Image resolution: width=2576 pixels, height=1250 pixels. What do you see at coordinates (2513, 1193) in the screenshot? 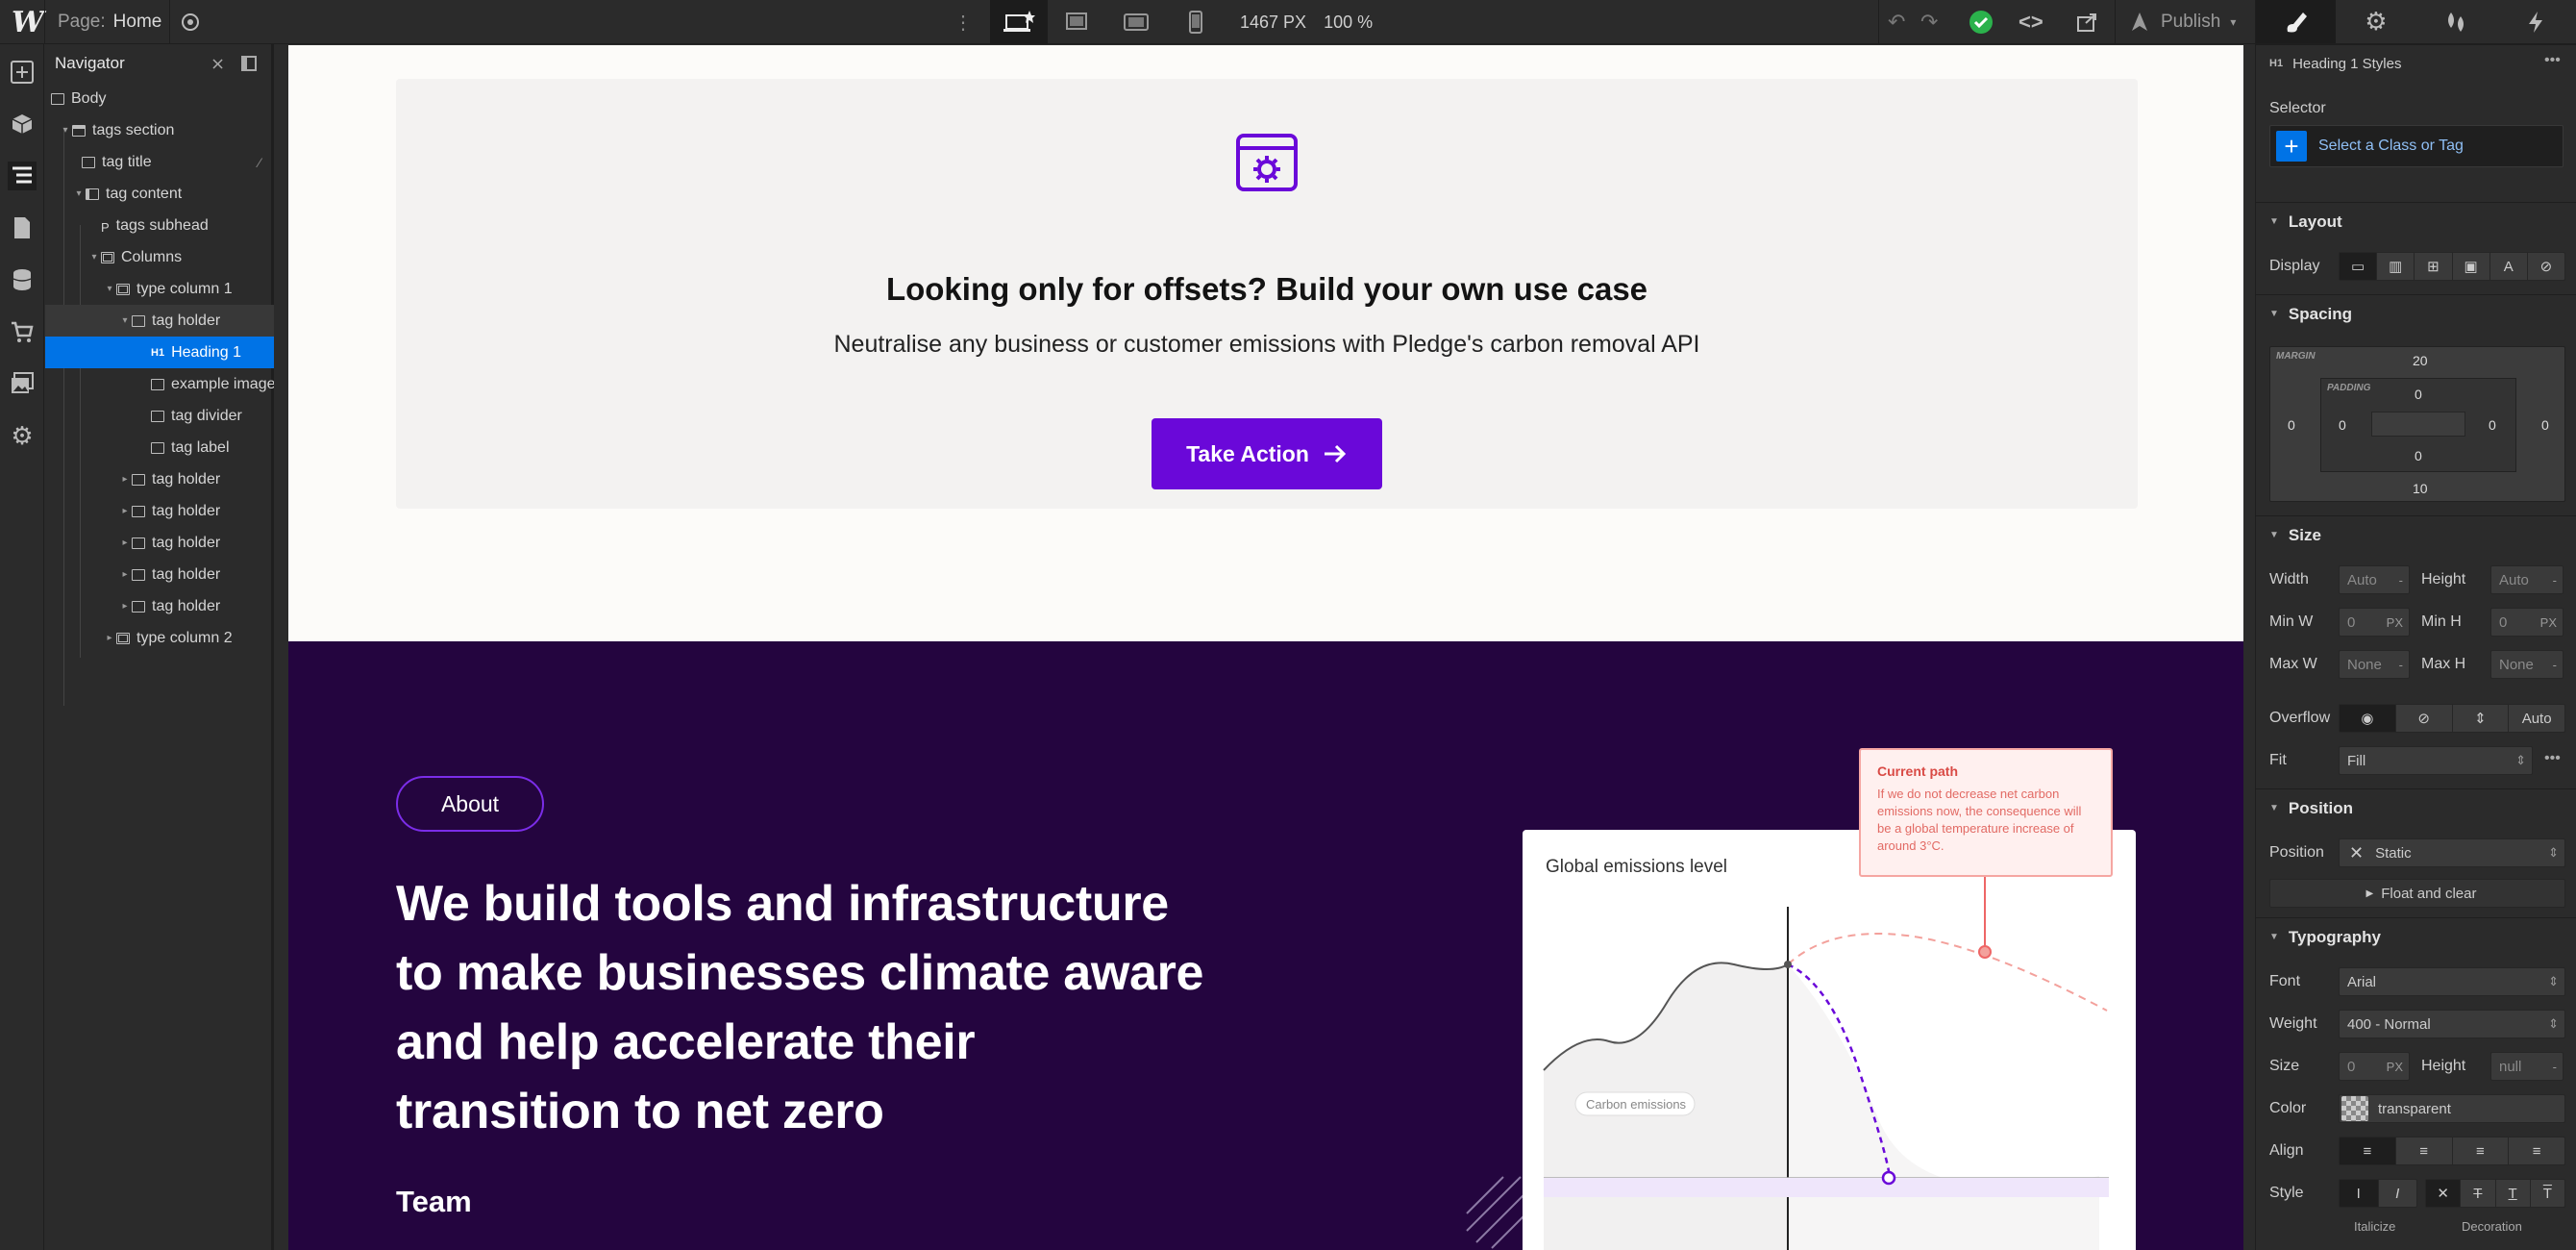
I see `underline-icon: T` at bounding box center [2513, 1193].